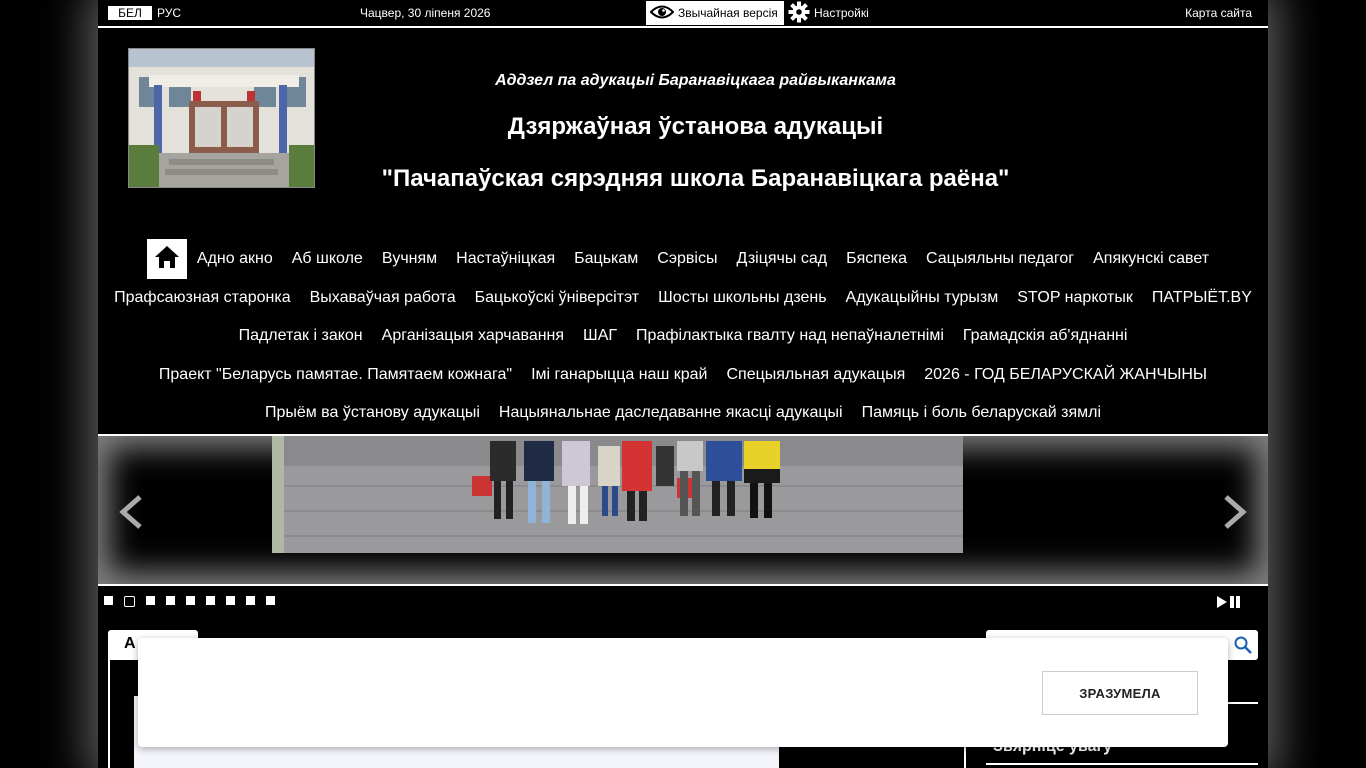 This screenshot has height=768, width=1366. Describe the element at coordinates (1066, 375) in the screenshot. I see `nav-item: 2026 - ГОД БЕЛАРУСКАЙ ЖАНЧЫНЫ` at that location.